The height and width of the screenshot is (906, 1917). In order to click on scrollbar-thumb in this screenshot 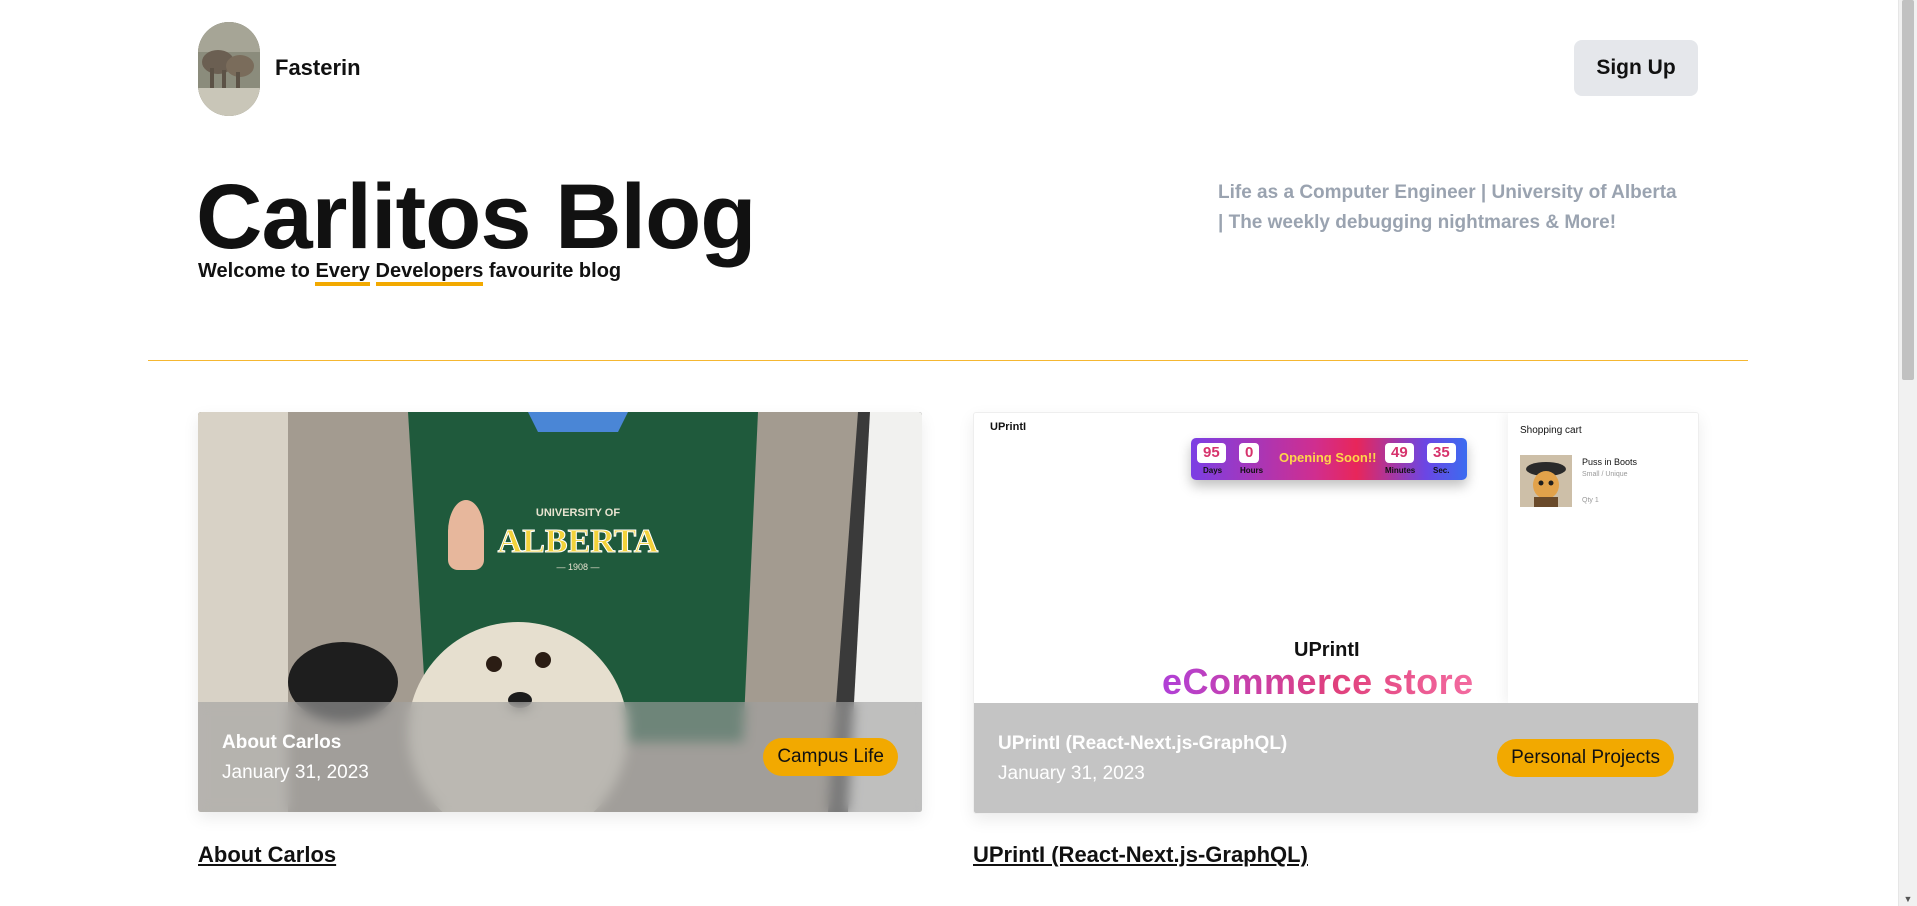, I will do `click(1908, 190)`.